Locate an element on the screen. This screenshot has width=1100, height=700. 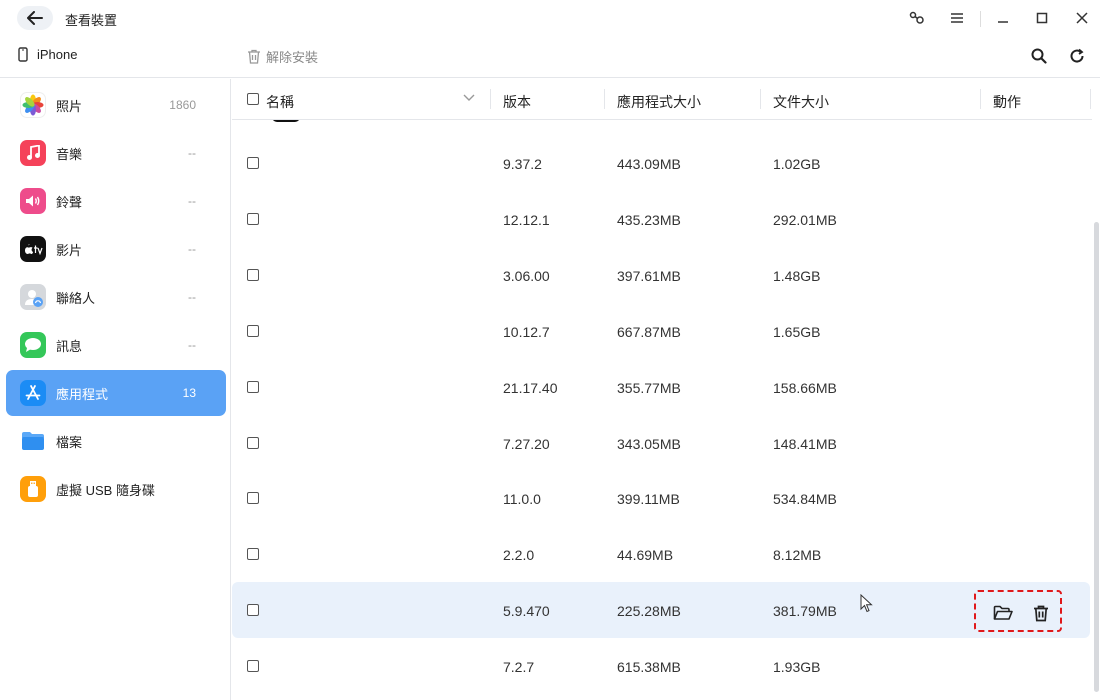
table-row: 2.2.0 44.69MB 8.12MB is located at coordinates (661, 554).